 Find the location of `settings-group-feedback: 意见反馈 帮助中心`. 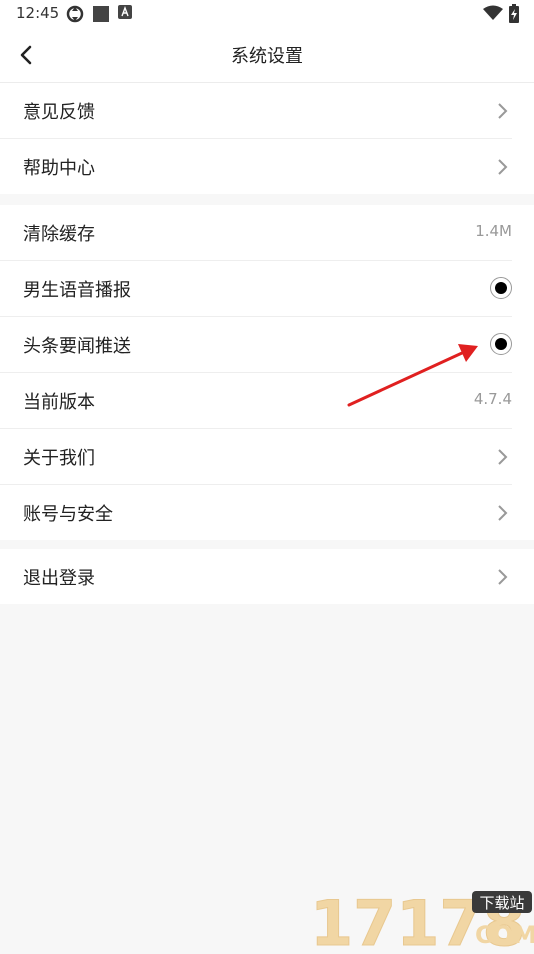

settings-group-feedback: 意见反馈 帮助中心 is located at coordinates (267, 138).